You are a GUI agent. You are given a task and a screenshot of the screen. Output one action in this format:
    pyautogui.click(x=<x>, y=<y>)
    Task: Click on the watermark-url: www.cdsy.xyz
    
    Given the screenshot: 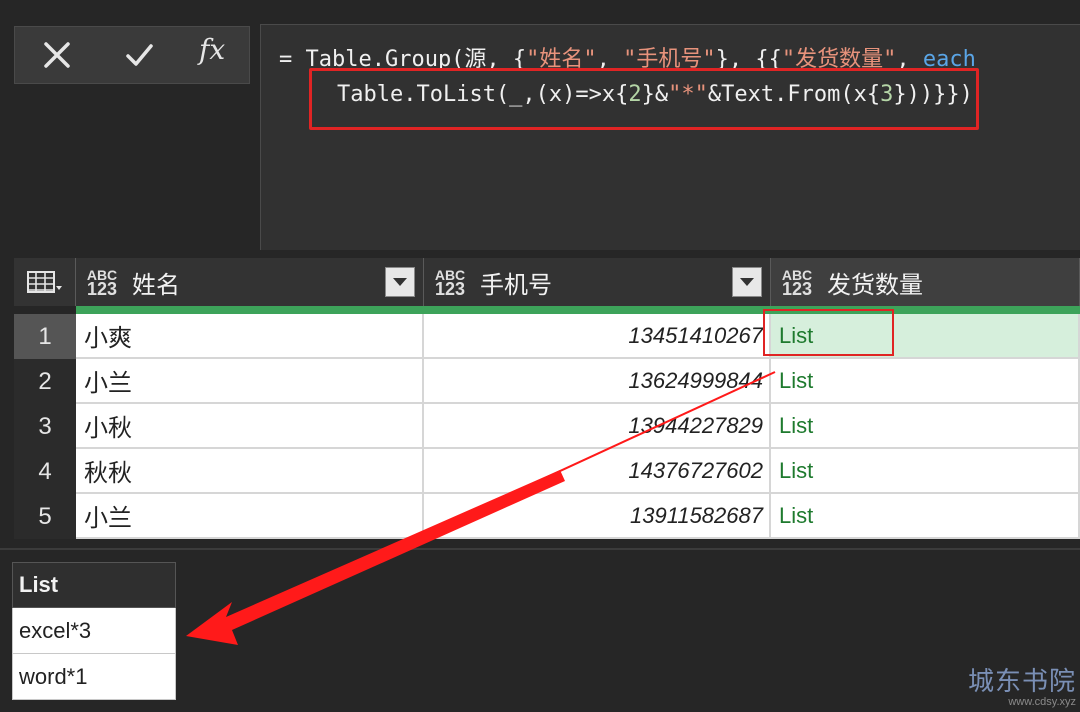 What is the action you would take?
    pyautogui.click(x=1042, y=702)
    